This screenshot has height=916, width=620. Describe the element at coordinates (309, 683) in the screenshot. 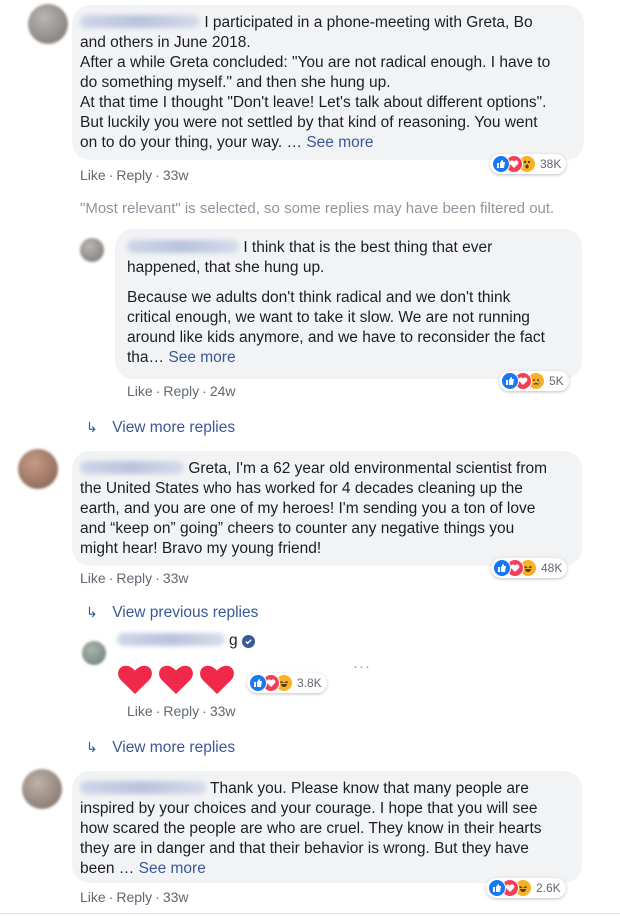

I see `reaction-count: 3.8K` at that location.